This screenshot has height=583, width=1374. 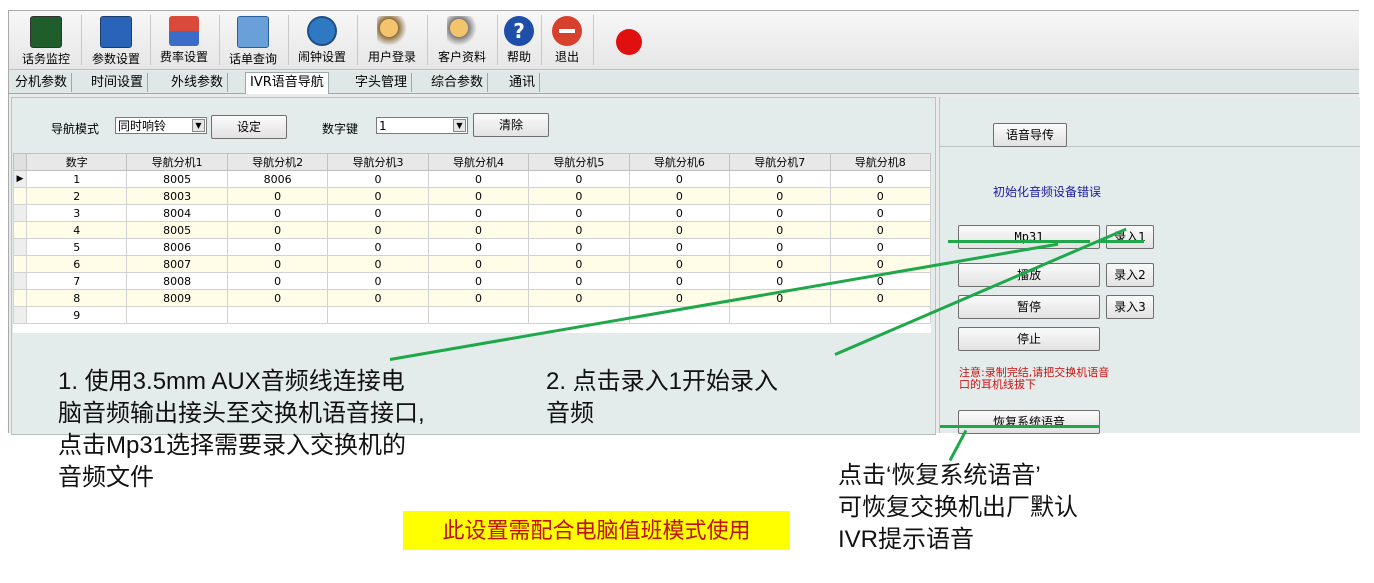 What do you see at coordinates (42, 82) in the screenshot?
I see `tab-extension-params: 分机参数` at bounding box center [42, 82].